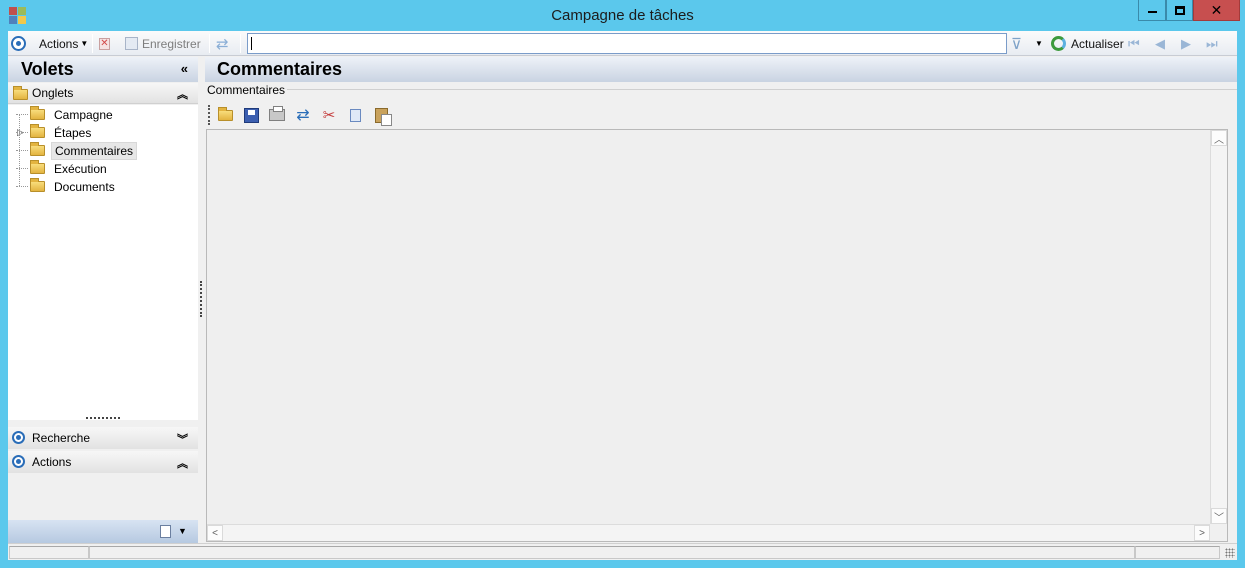 Image resolution: width=1245 pixels, height=568 pixels. I want to click on volets-title: Volets, so click(47, 69).